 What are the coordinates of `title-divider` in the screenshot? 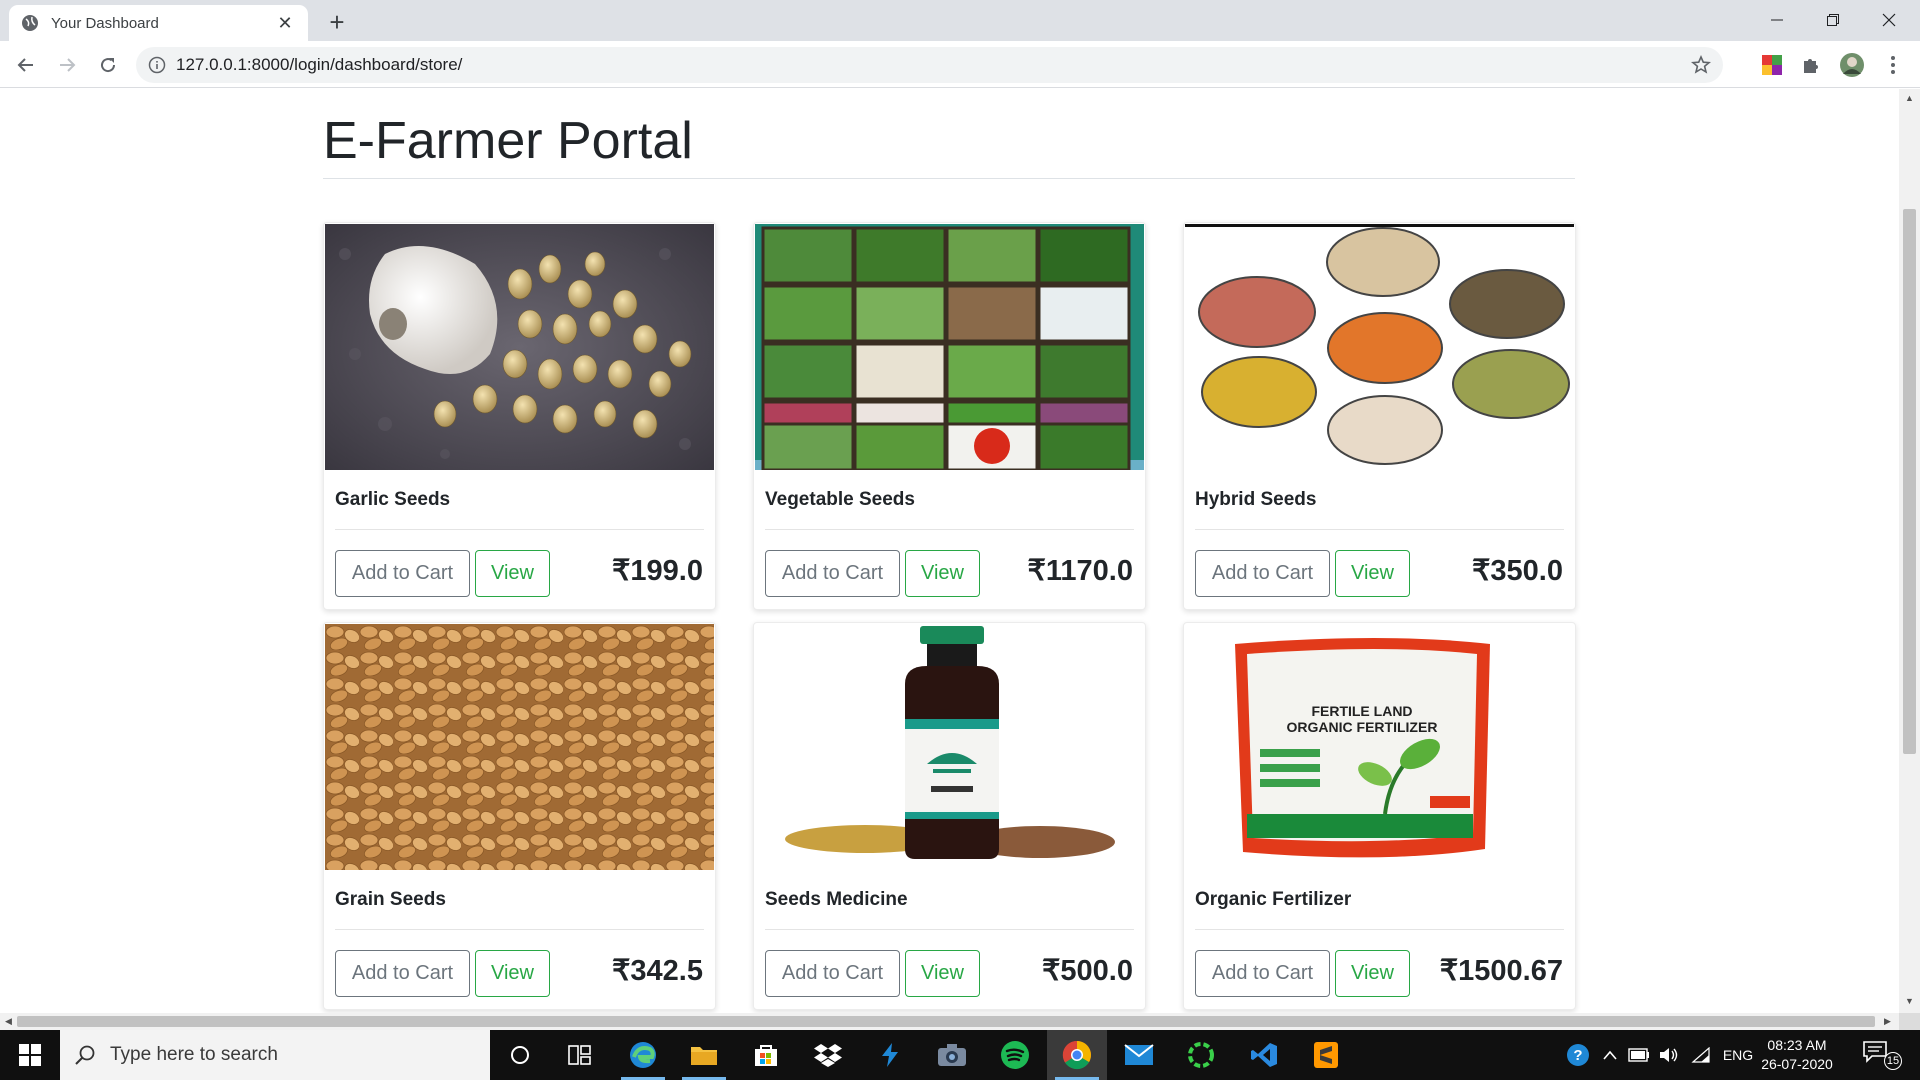 It's located at (949, 178).